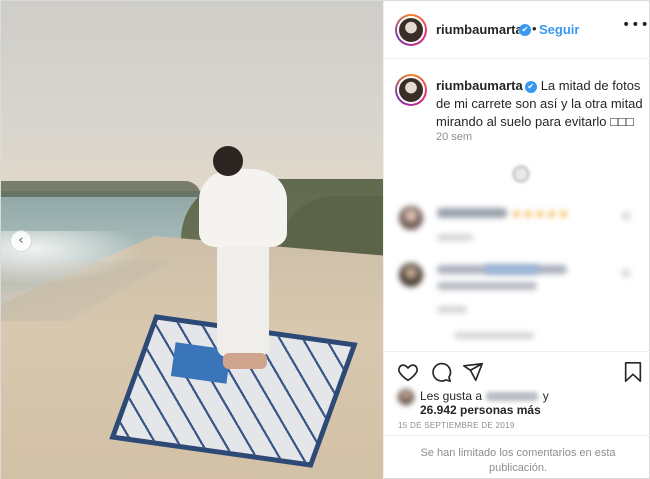  Describe the element at coordinates (243, 298) in the screenshot. I see `photo-person-legs` at that location.